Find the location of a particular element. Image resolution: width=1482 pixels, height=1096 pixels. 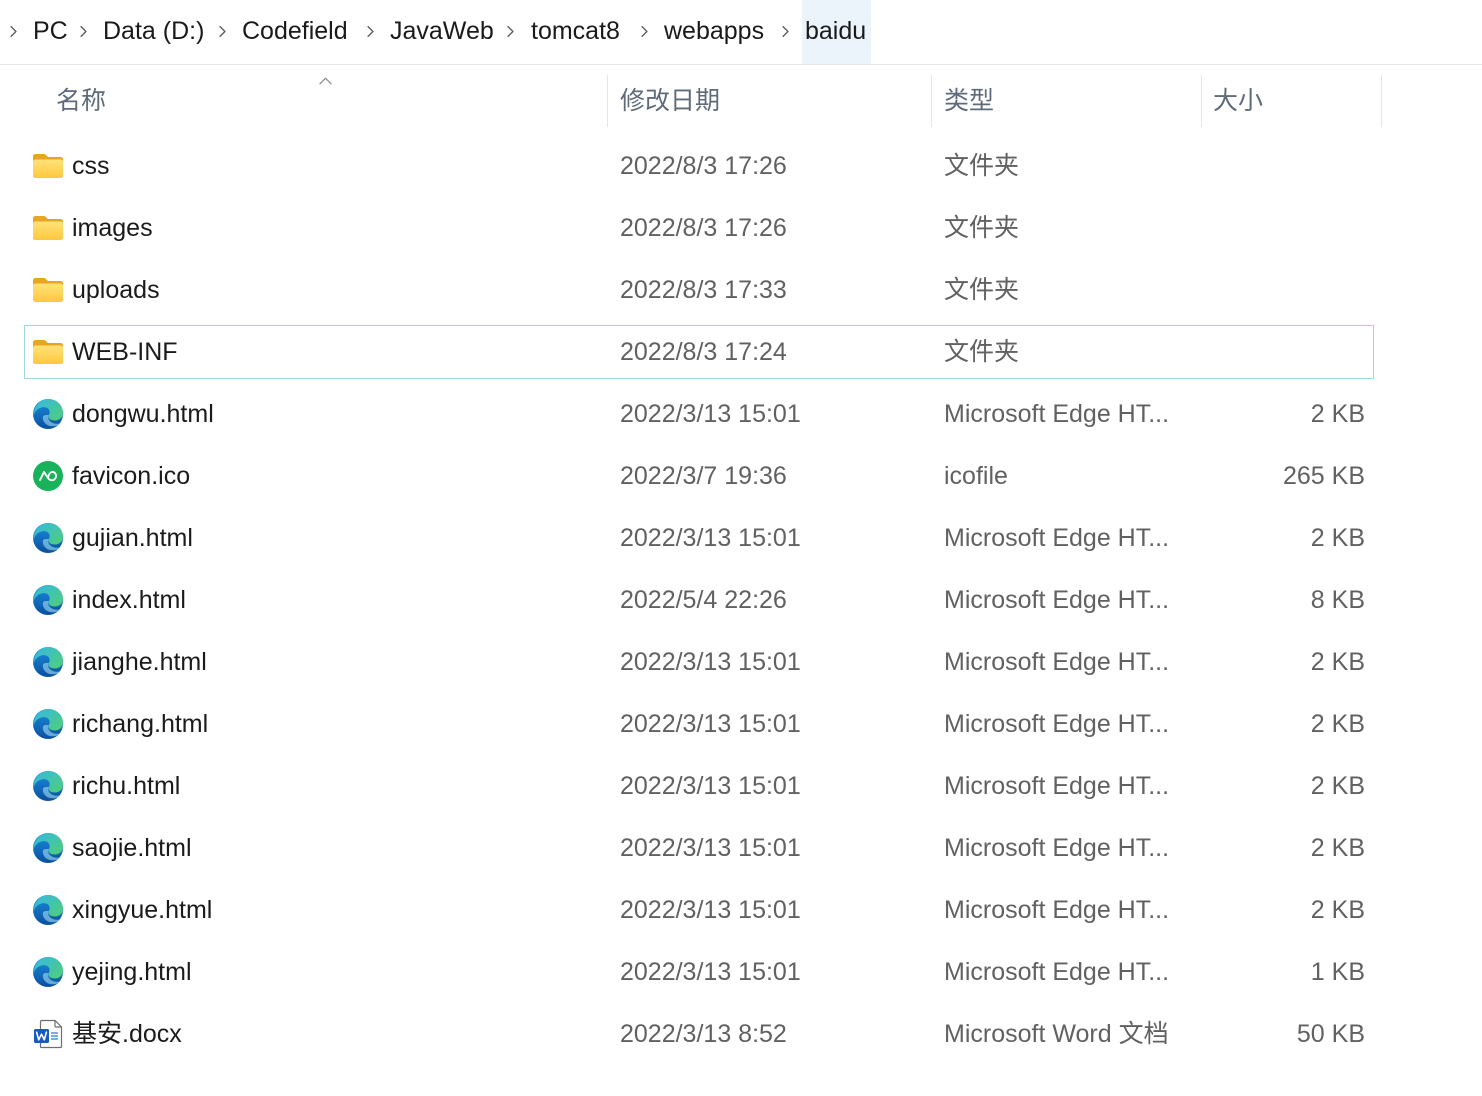

column-header-modified: 修改日期 is located at coordinates (770, 101).